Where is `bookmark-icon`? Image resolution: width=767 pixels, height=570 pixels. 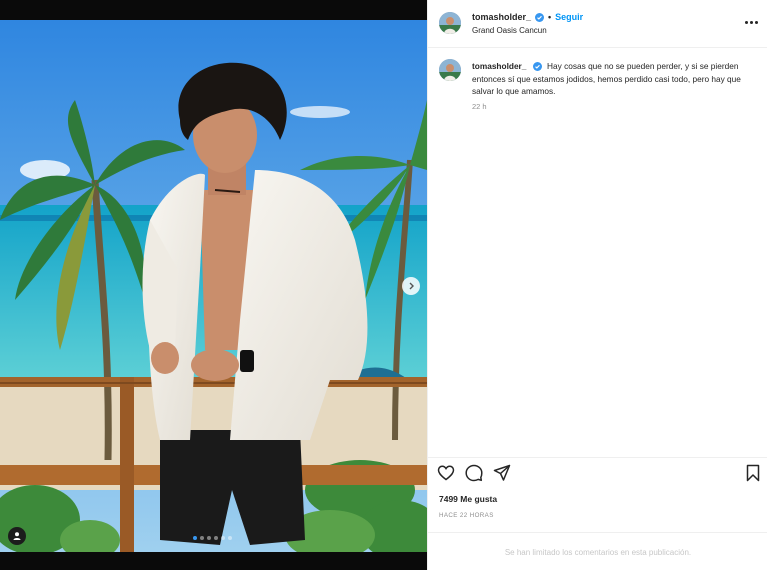 bookmark-icon is located at coordinates (753, 473).